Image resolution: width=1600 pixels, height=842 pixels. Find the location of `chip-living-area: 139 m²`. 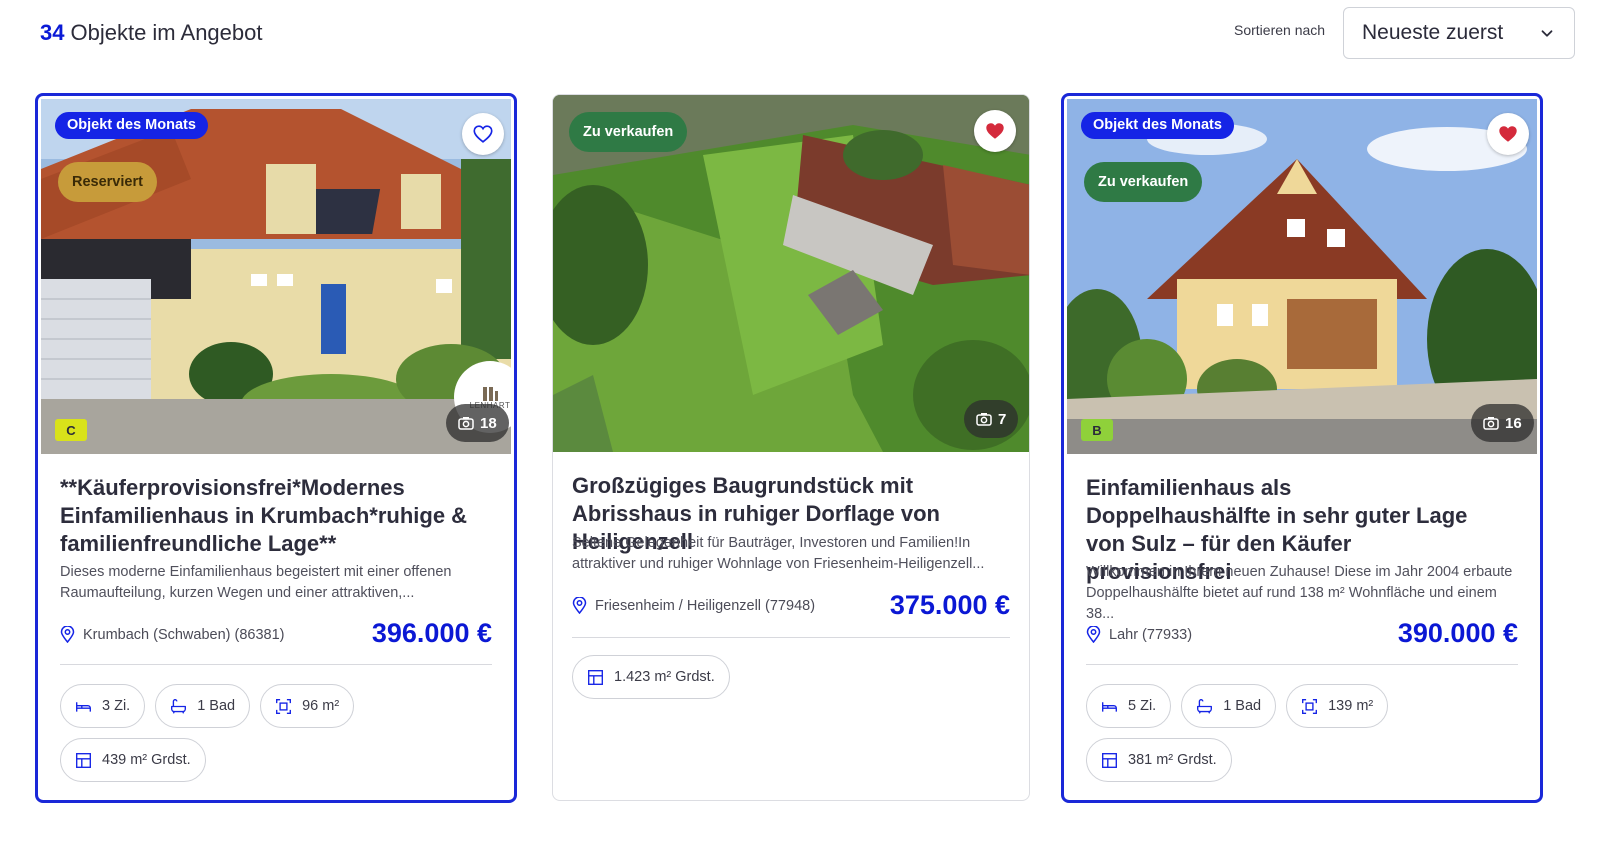

chip-living-area: 139 m² is located at coordinates (1337, 706).